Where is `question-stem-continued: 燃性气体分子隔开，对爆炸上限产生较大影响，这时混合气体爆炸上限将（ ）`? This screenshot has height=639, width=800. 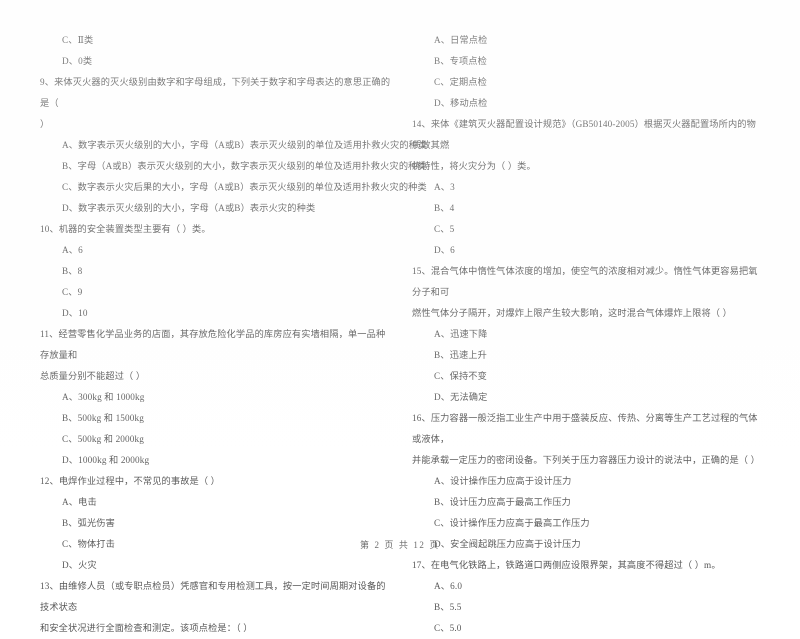 question-stem-continued: 燃性气体分子隔开，对爆炸上限产生较大影响，这时混合气体爆炸上限将（ ） is located at coordinates (572, 313).